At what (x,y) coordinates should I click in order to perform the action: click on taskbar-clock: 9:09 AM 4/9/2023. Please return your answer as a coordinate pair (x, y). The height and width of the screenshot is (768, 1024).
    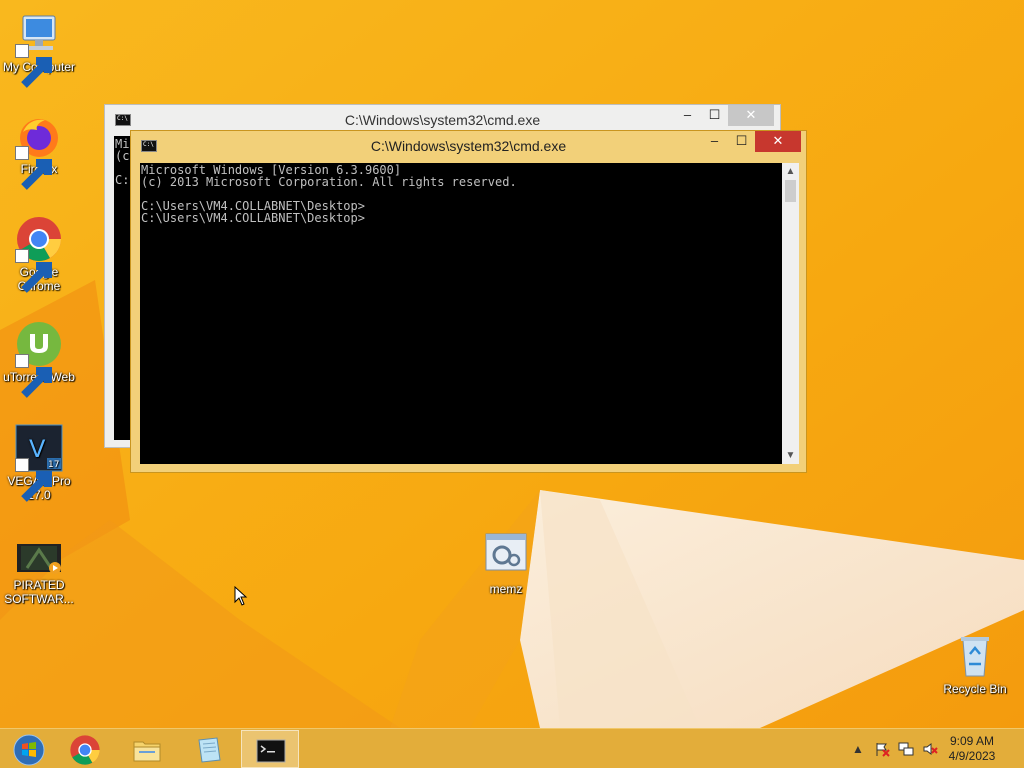
    Looking at the image, I should click on (972, 749).